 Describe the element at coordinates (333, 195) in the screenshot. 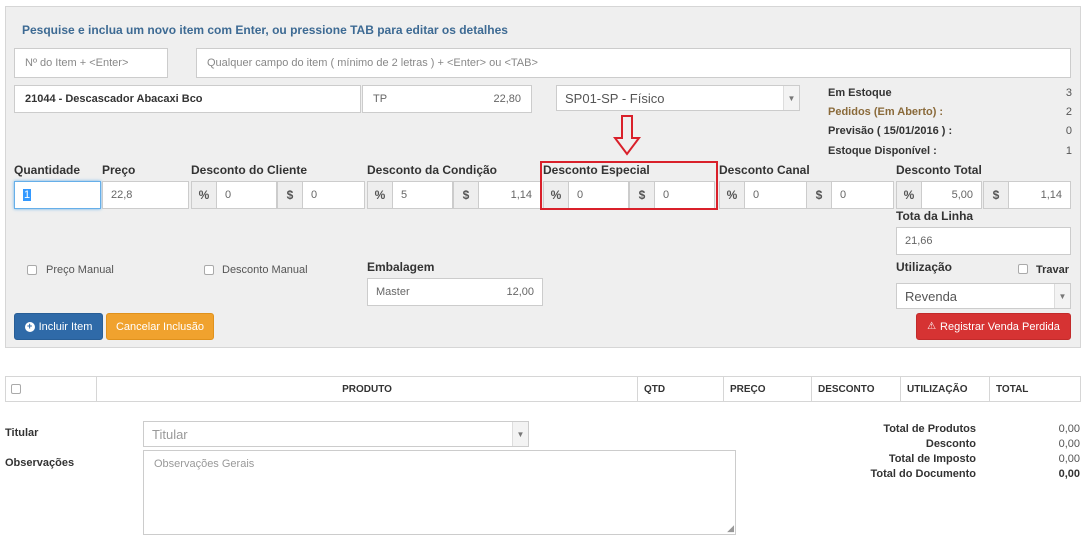

I see `client-discount-value-input: 0` at that location.